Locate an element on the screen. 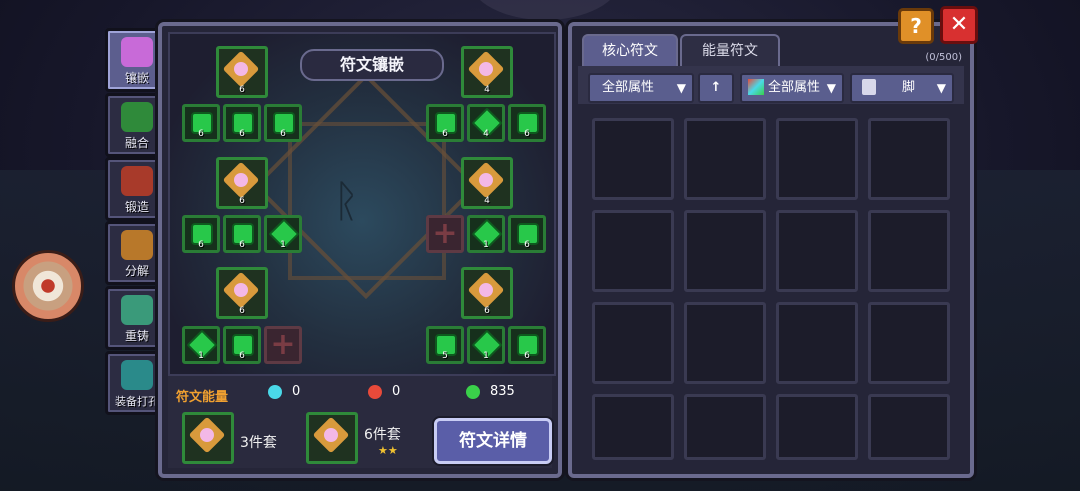  sort-order-button: ↑ is located at coordinates (716, 88).